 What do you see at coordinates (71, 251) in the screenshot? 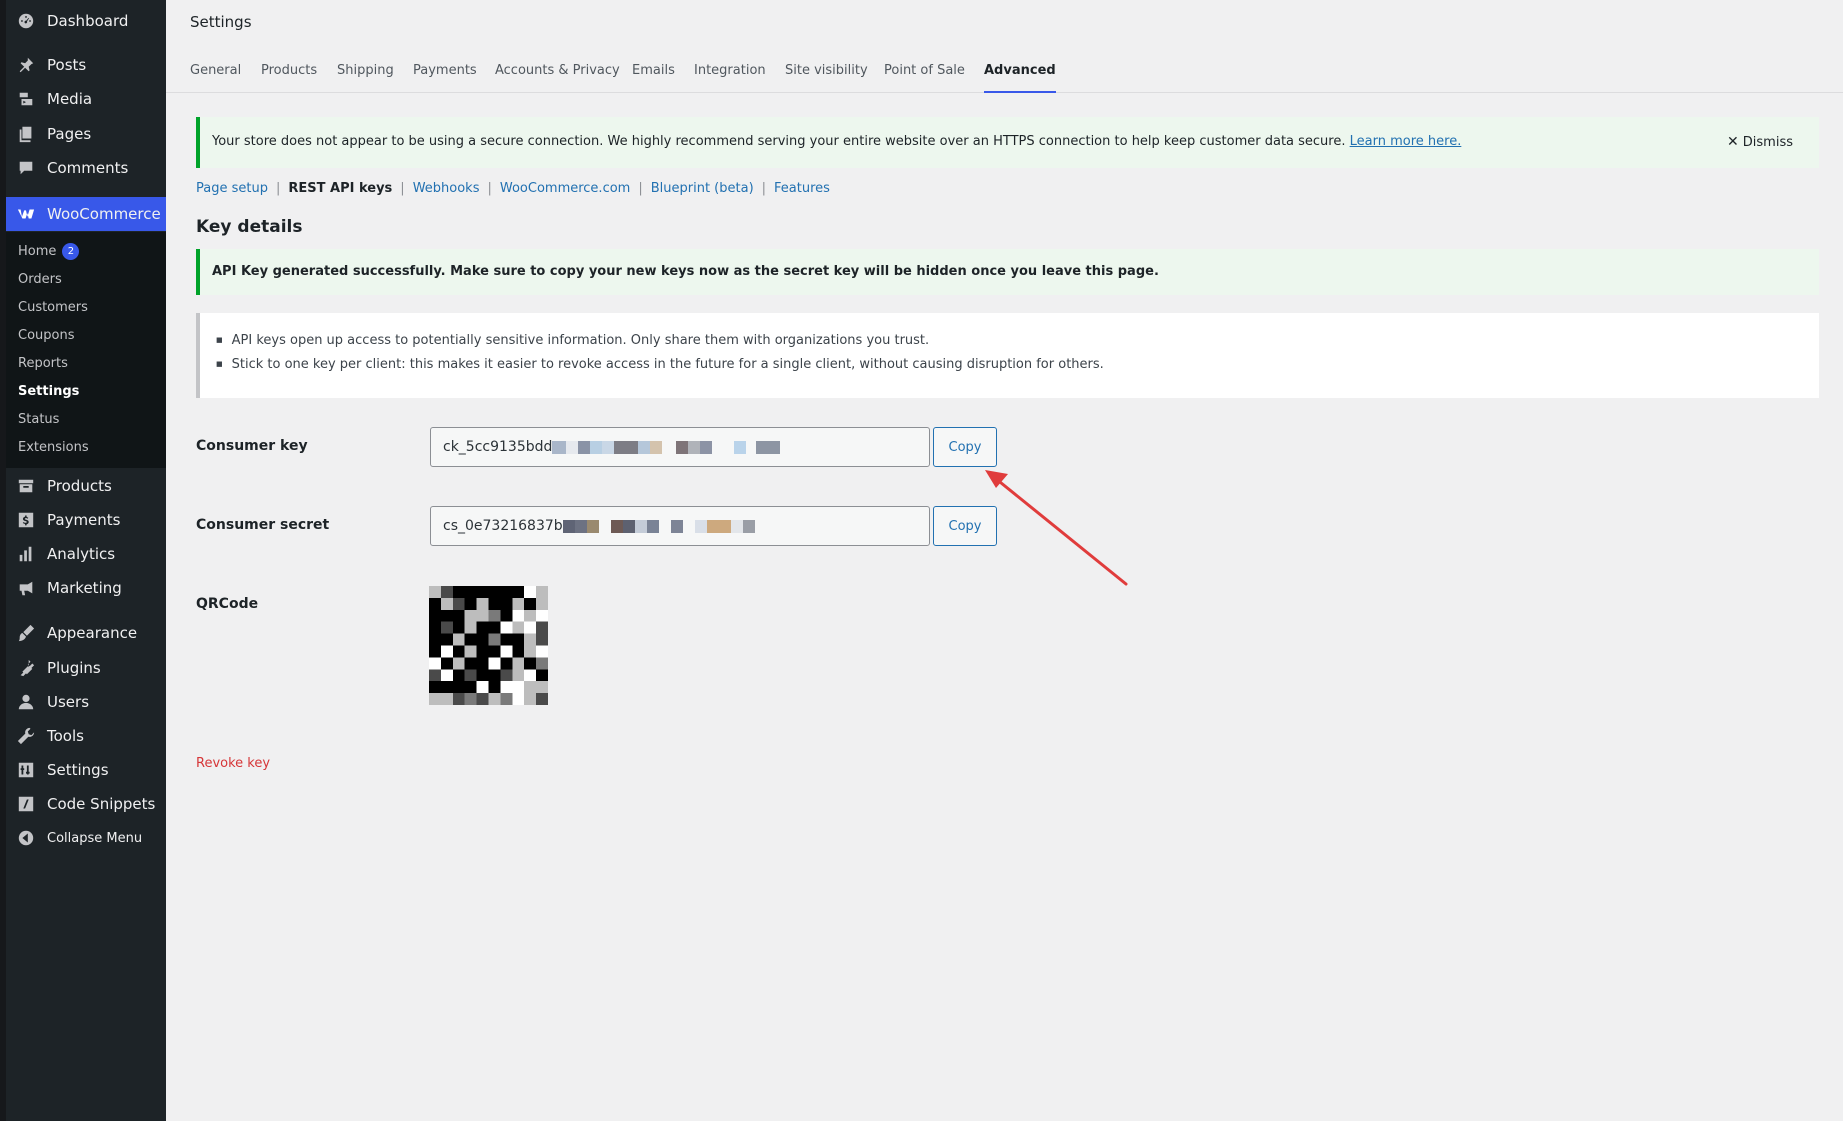
I see `notification-badge: 2` at bounding box center [71, 251].